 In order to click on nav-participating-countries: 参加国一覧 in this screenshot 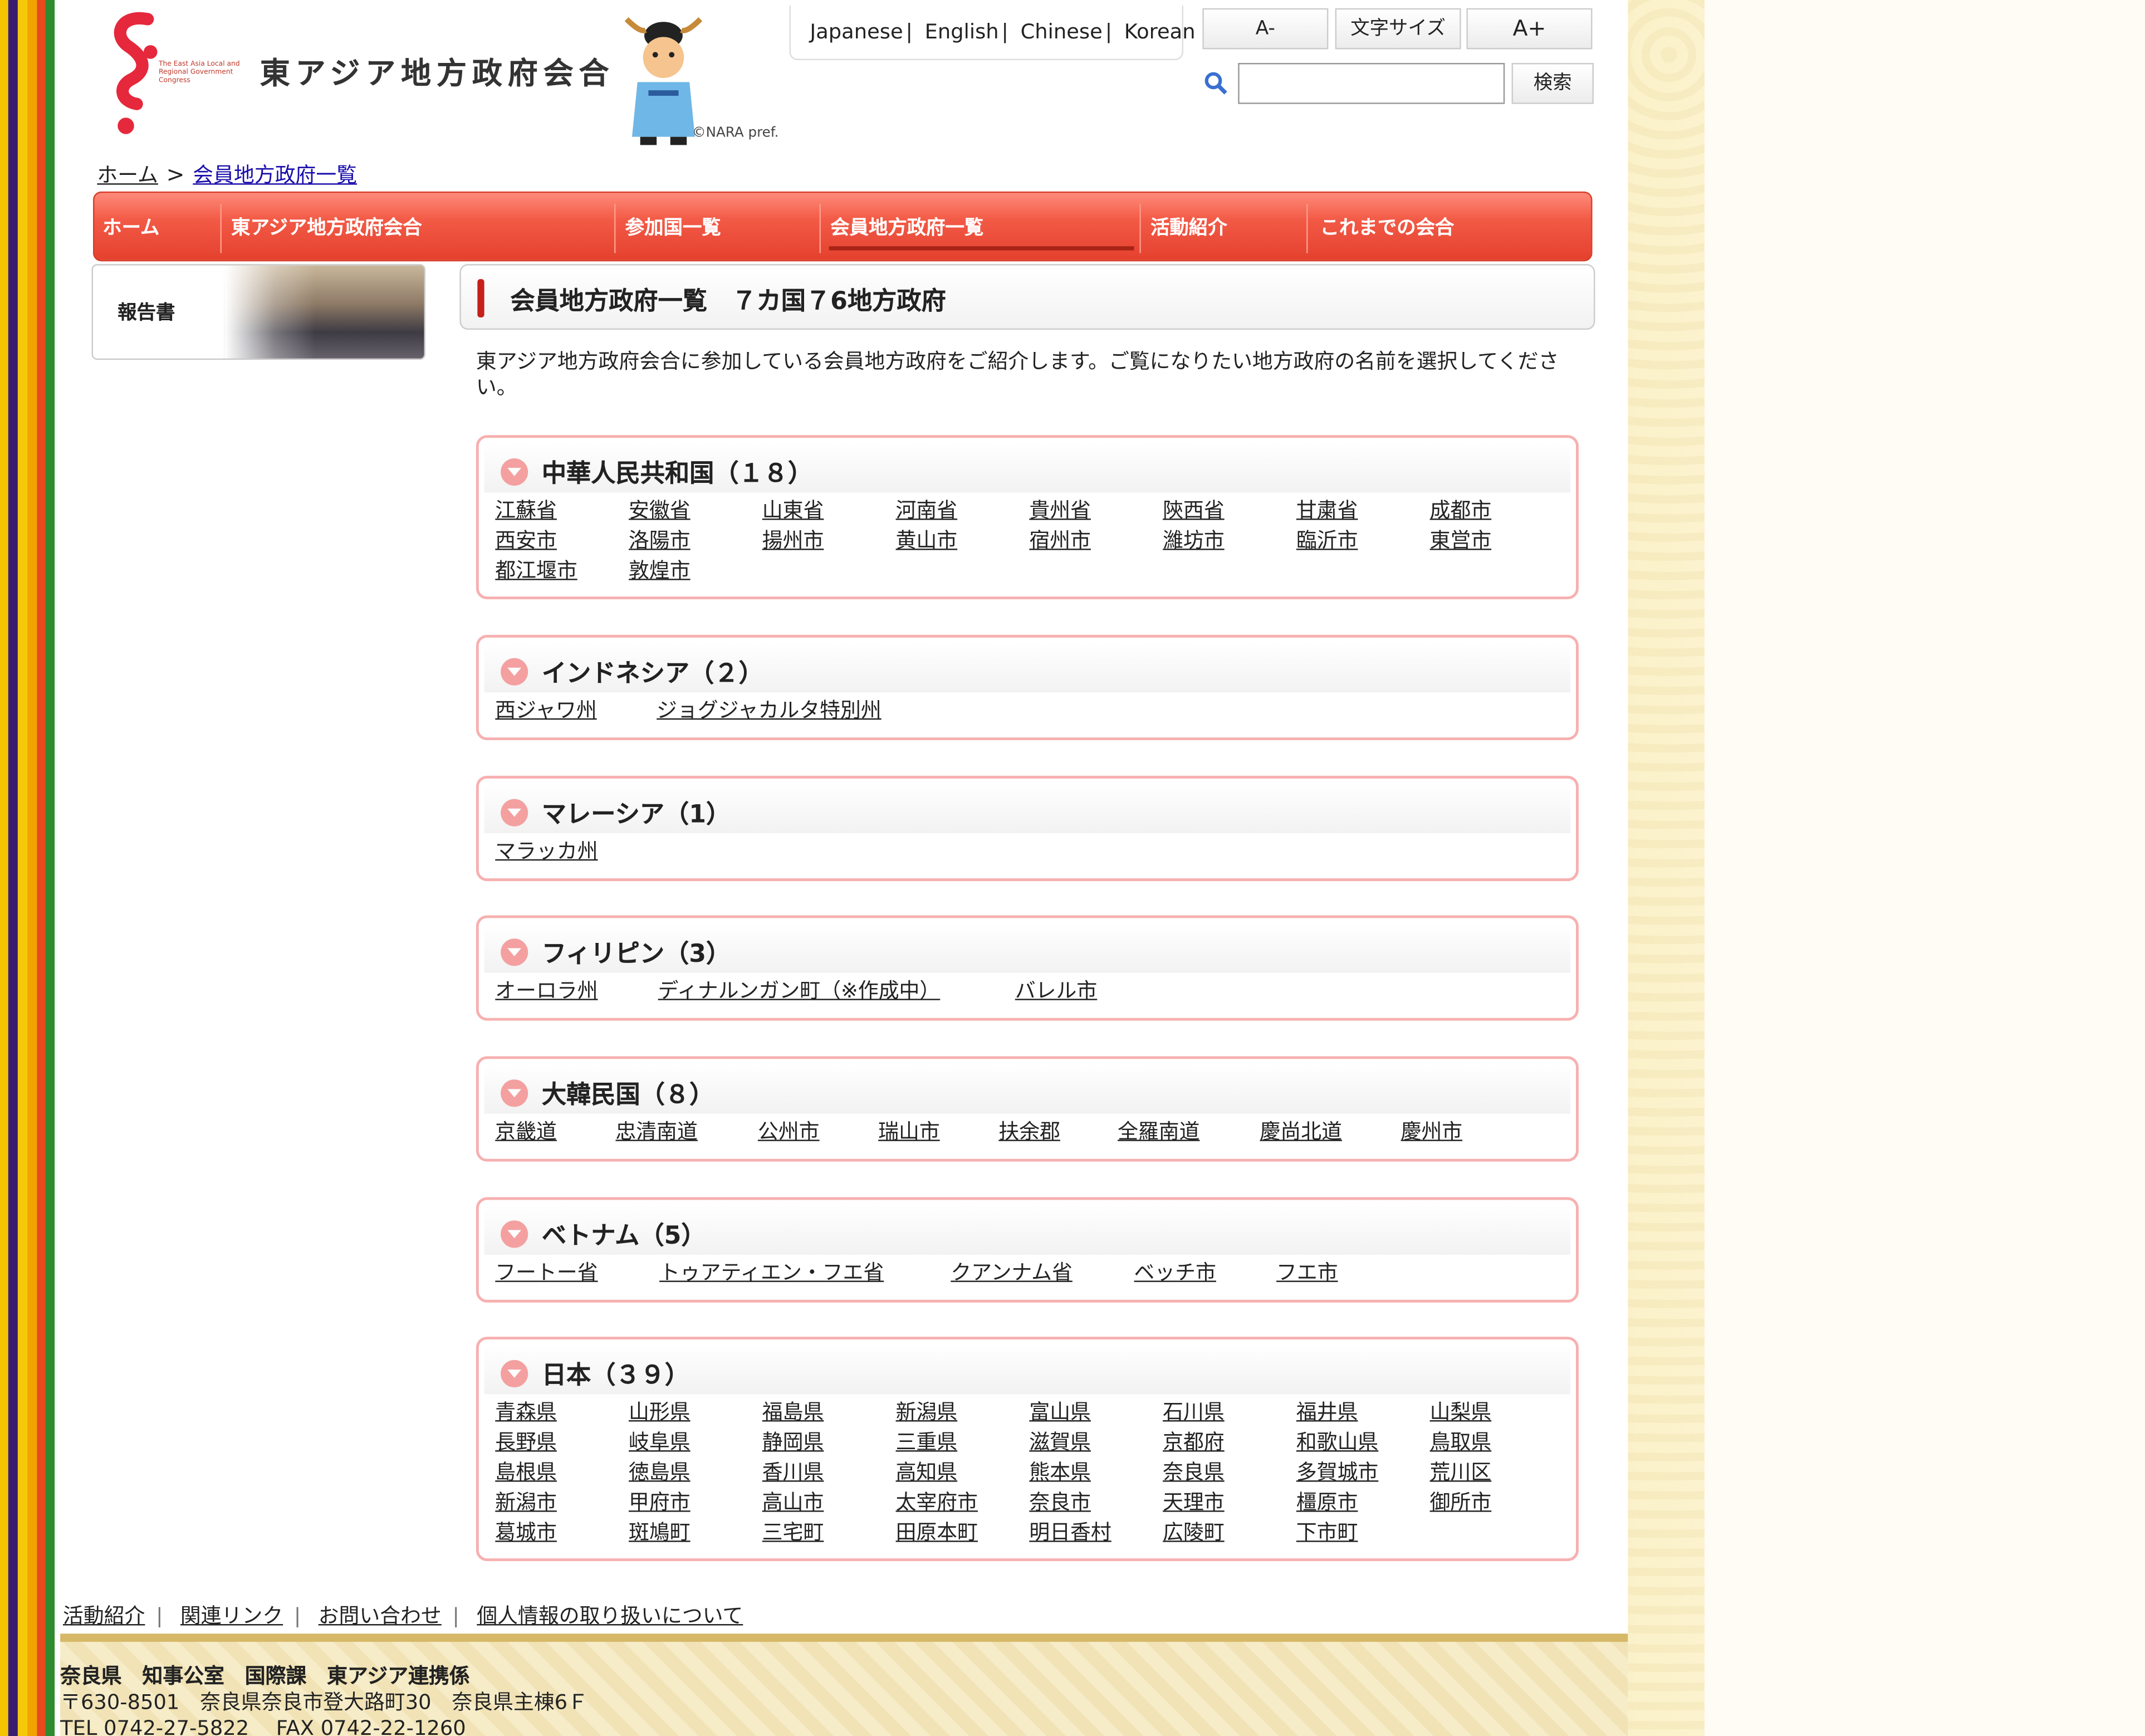, I will do `click(718, 226)`.